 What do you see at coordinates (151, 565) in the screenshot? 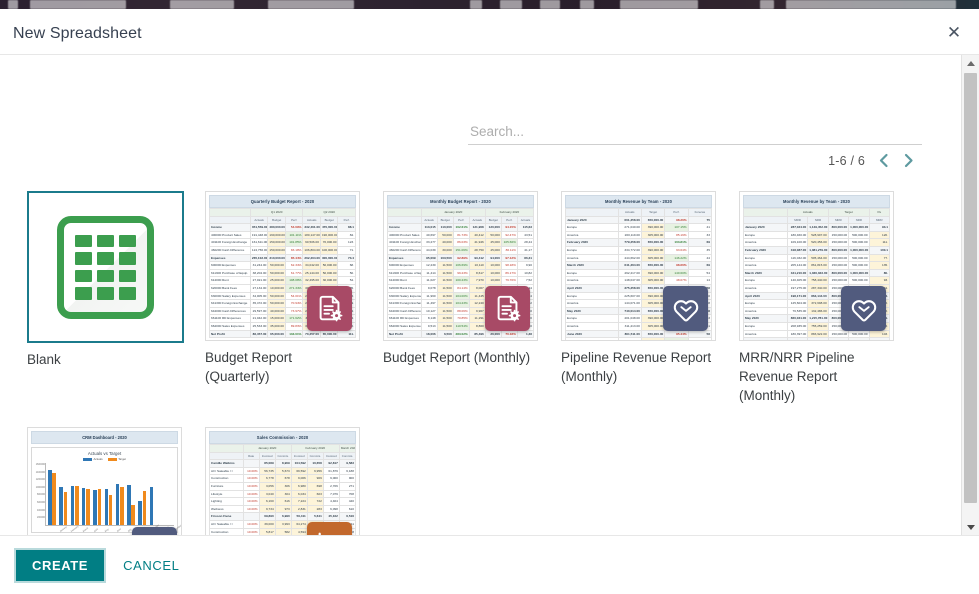
I see `cancel-button: CANCEL` at bounding box center [151, 565].